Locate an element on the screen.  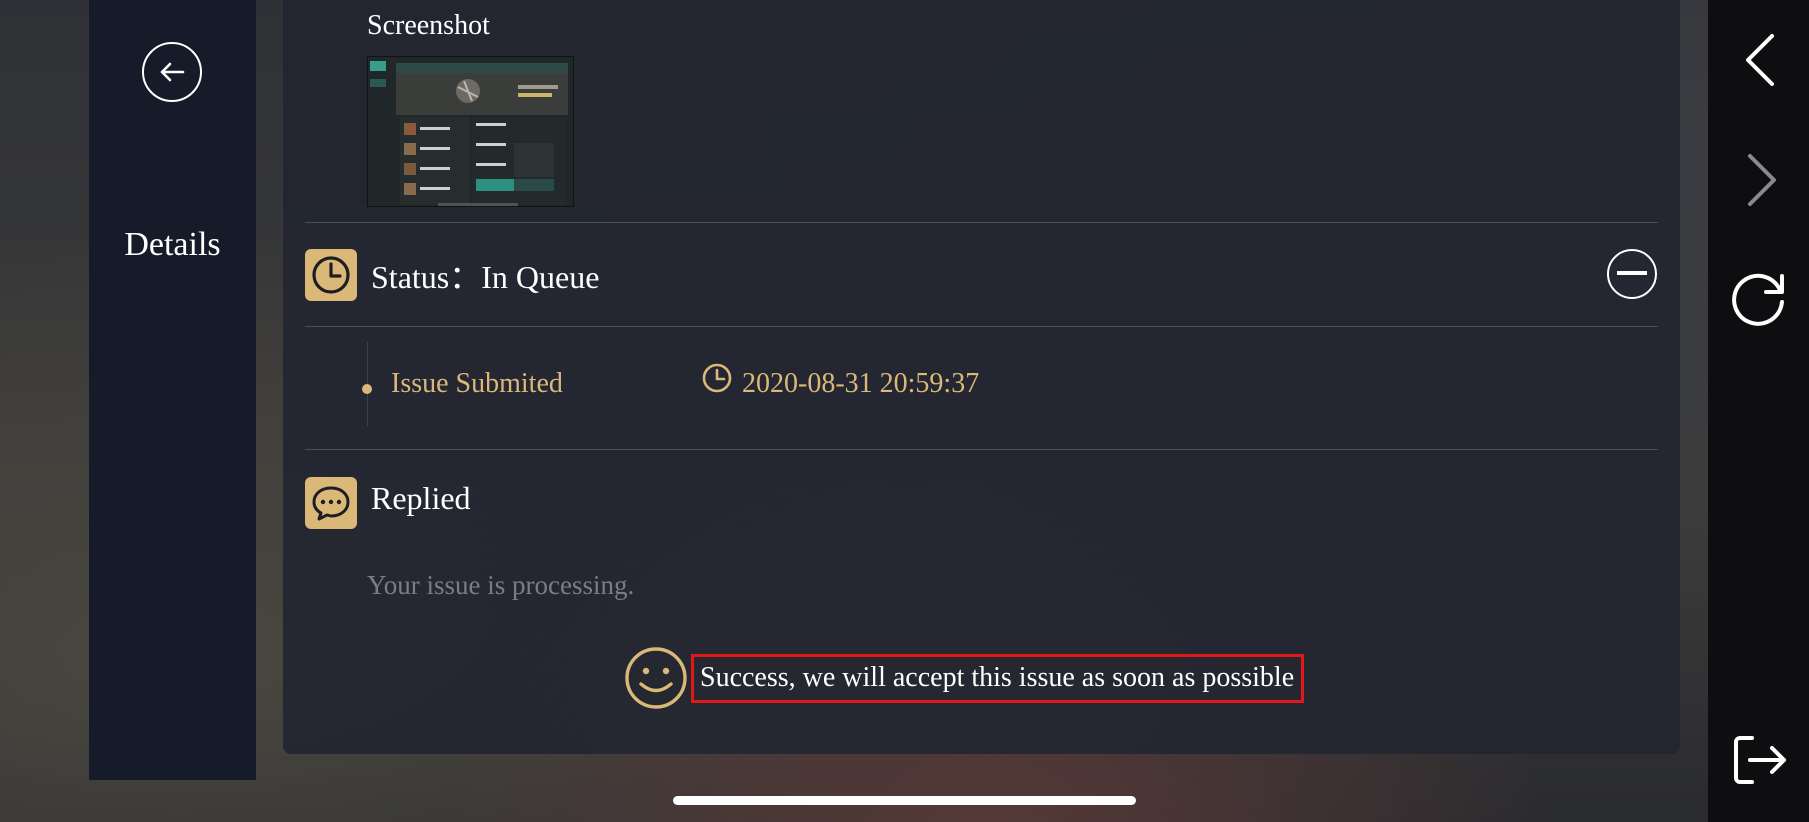
timeline-event-time: 2020-08-31 20:59:37 is located at coordinates (861, 383).